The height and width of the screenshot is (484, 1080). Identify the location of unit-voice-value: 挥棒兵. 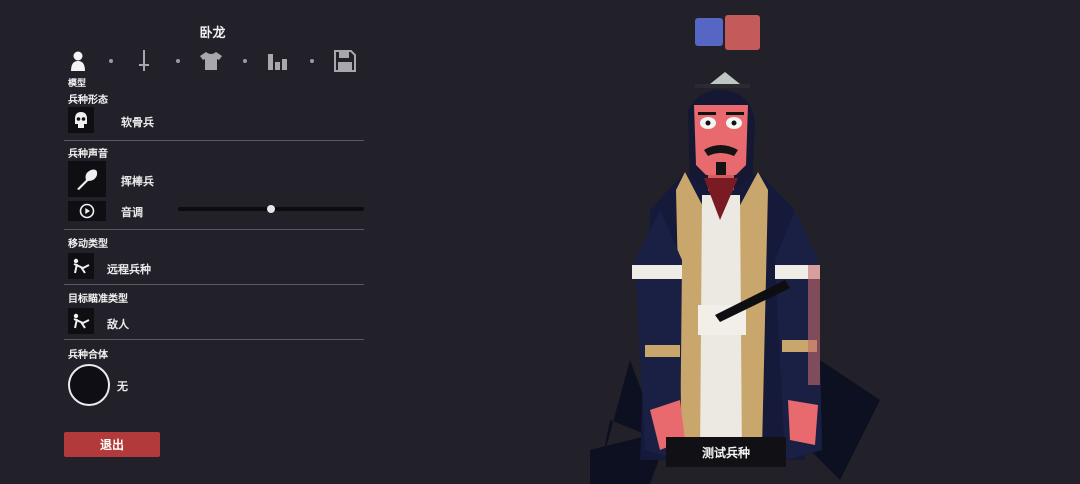
(137, 181).